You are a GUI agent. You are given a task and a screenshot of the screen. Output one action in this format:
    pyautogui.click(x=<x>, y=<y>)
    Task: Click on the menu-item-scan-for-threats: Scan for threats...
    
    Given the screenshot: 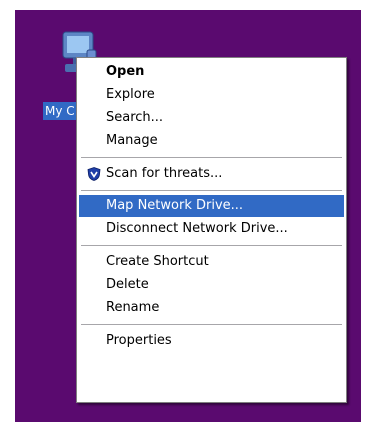 What is the action you would take?
    pyautogui.click(x=211, y=174)
    